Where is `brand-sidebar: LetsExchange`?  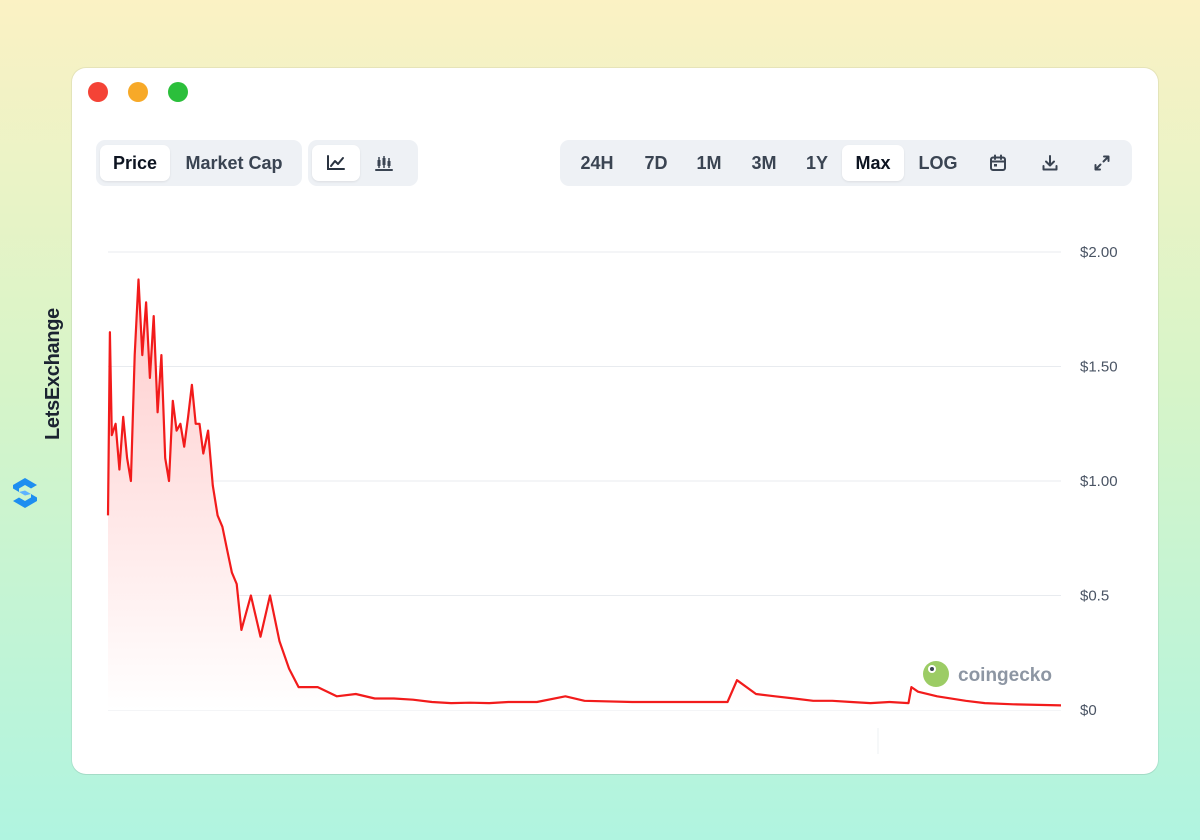
brand-sidebar: LetsExchange is located at coordinates (36, 420).